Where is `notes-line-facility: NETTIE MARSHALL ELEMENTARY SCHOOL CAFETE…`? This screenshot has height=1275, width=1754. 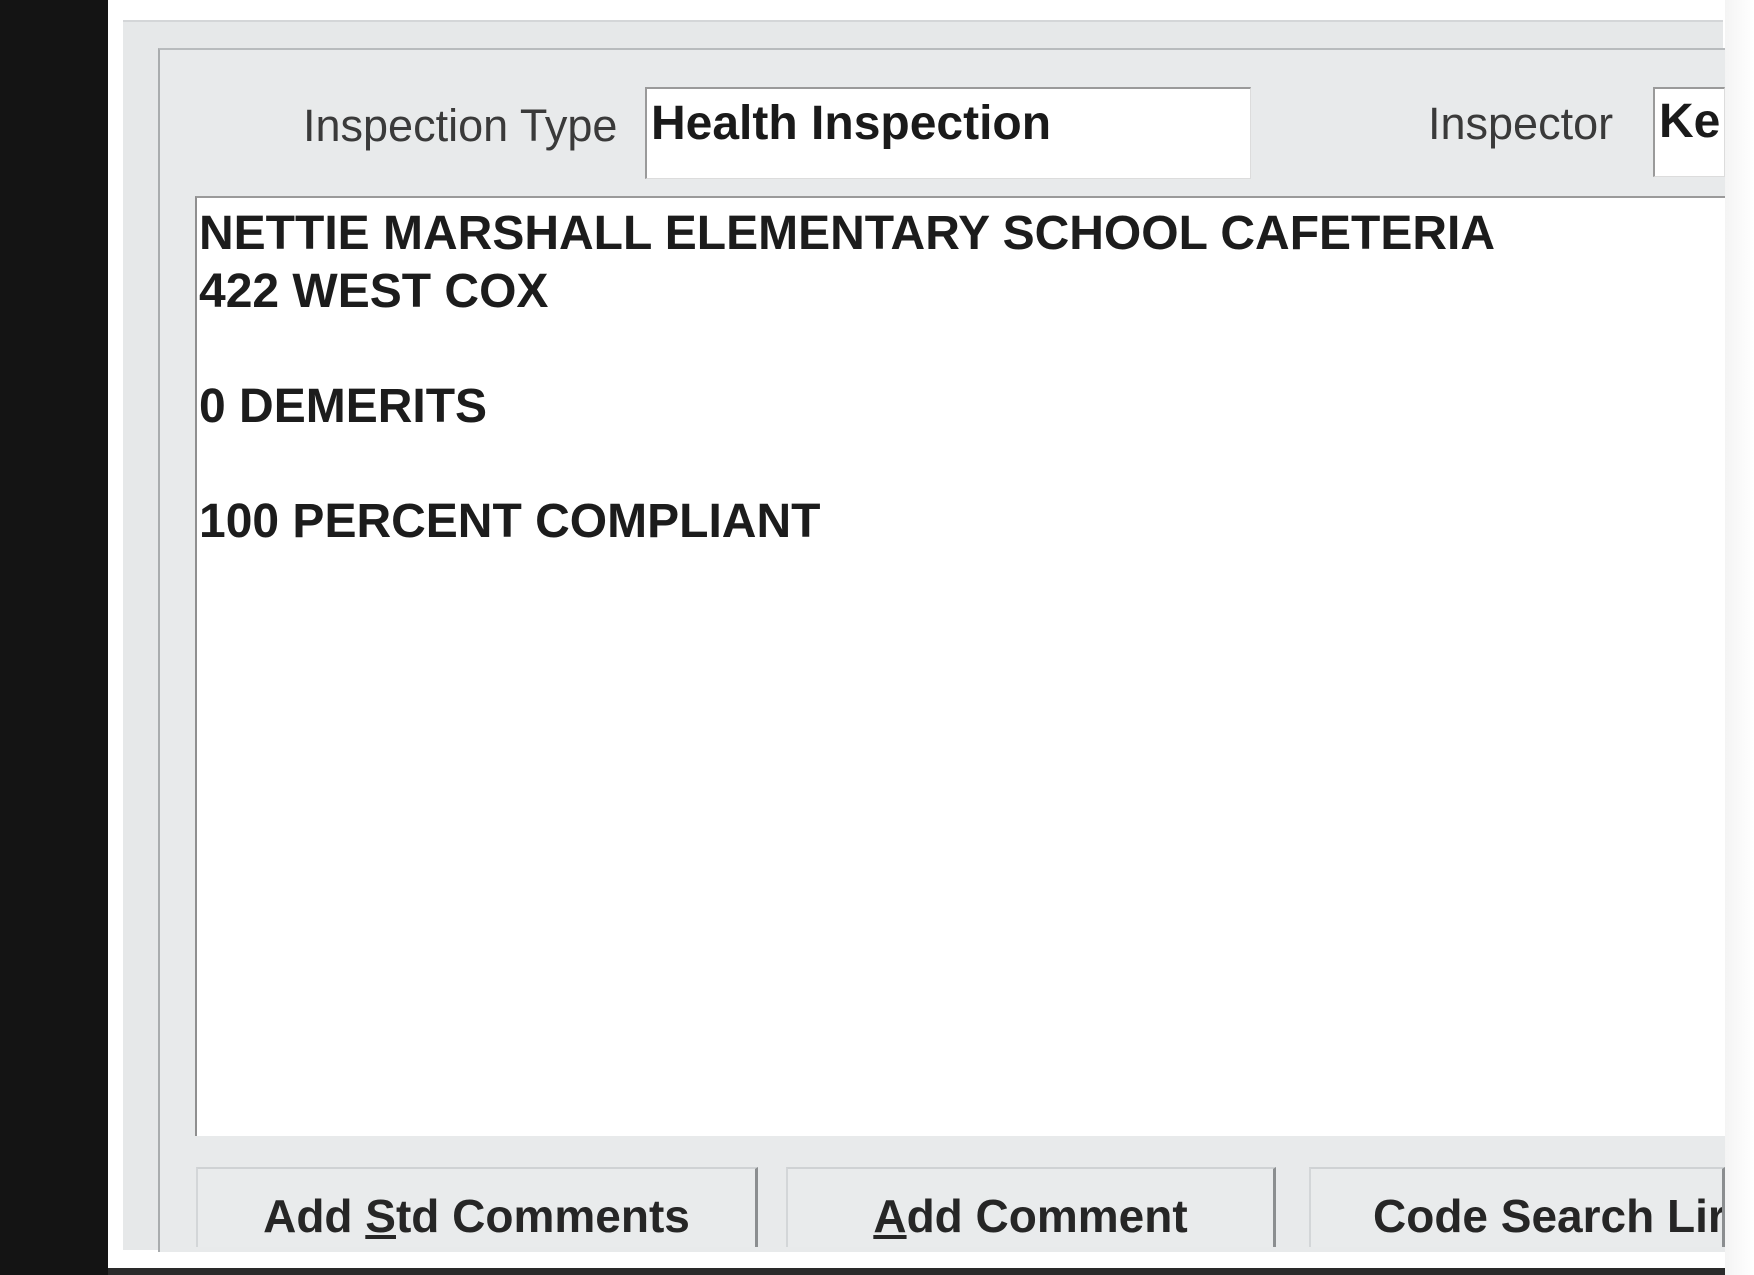
notes-line-facility: NETTIE MARSHALL ELEMENTARY SCHOOL CAFETE… is located at coordinates (847, 233).